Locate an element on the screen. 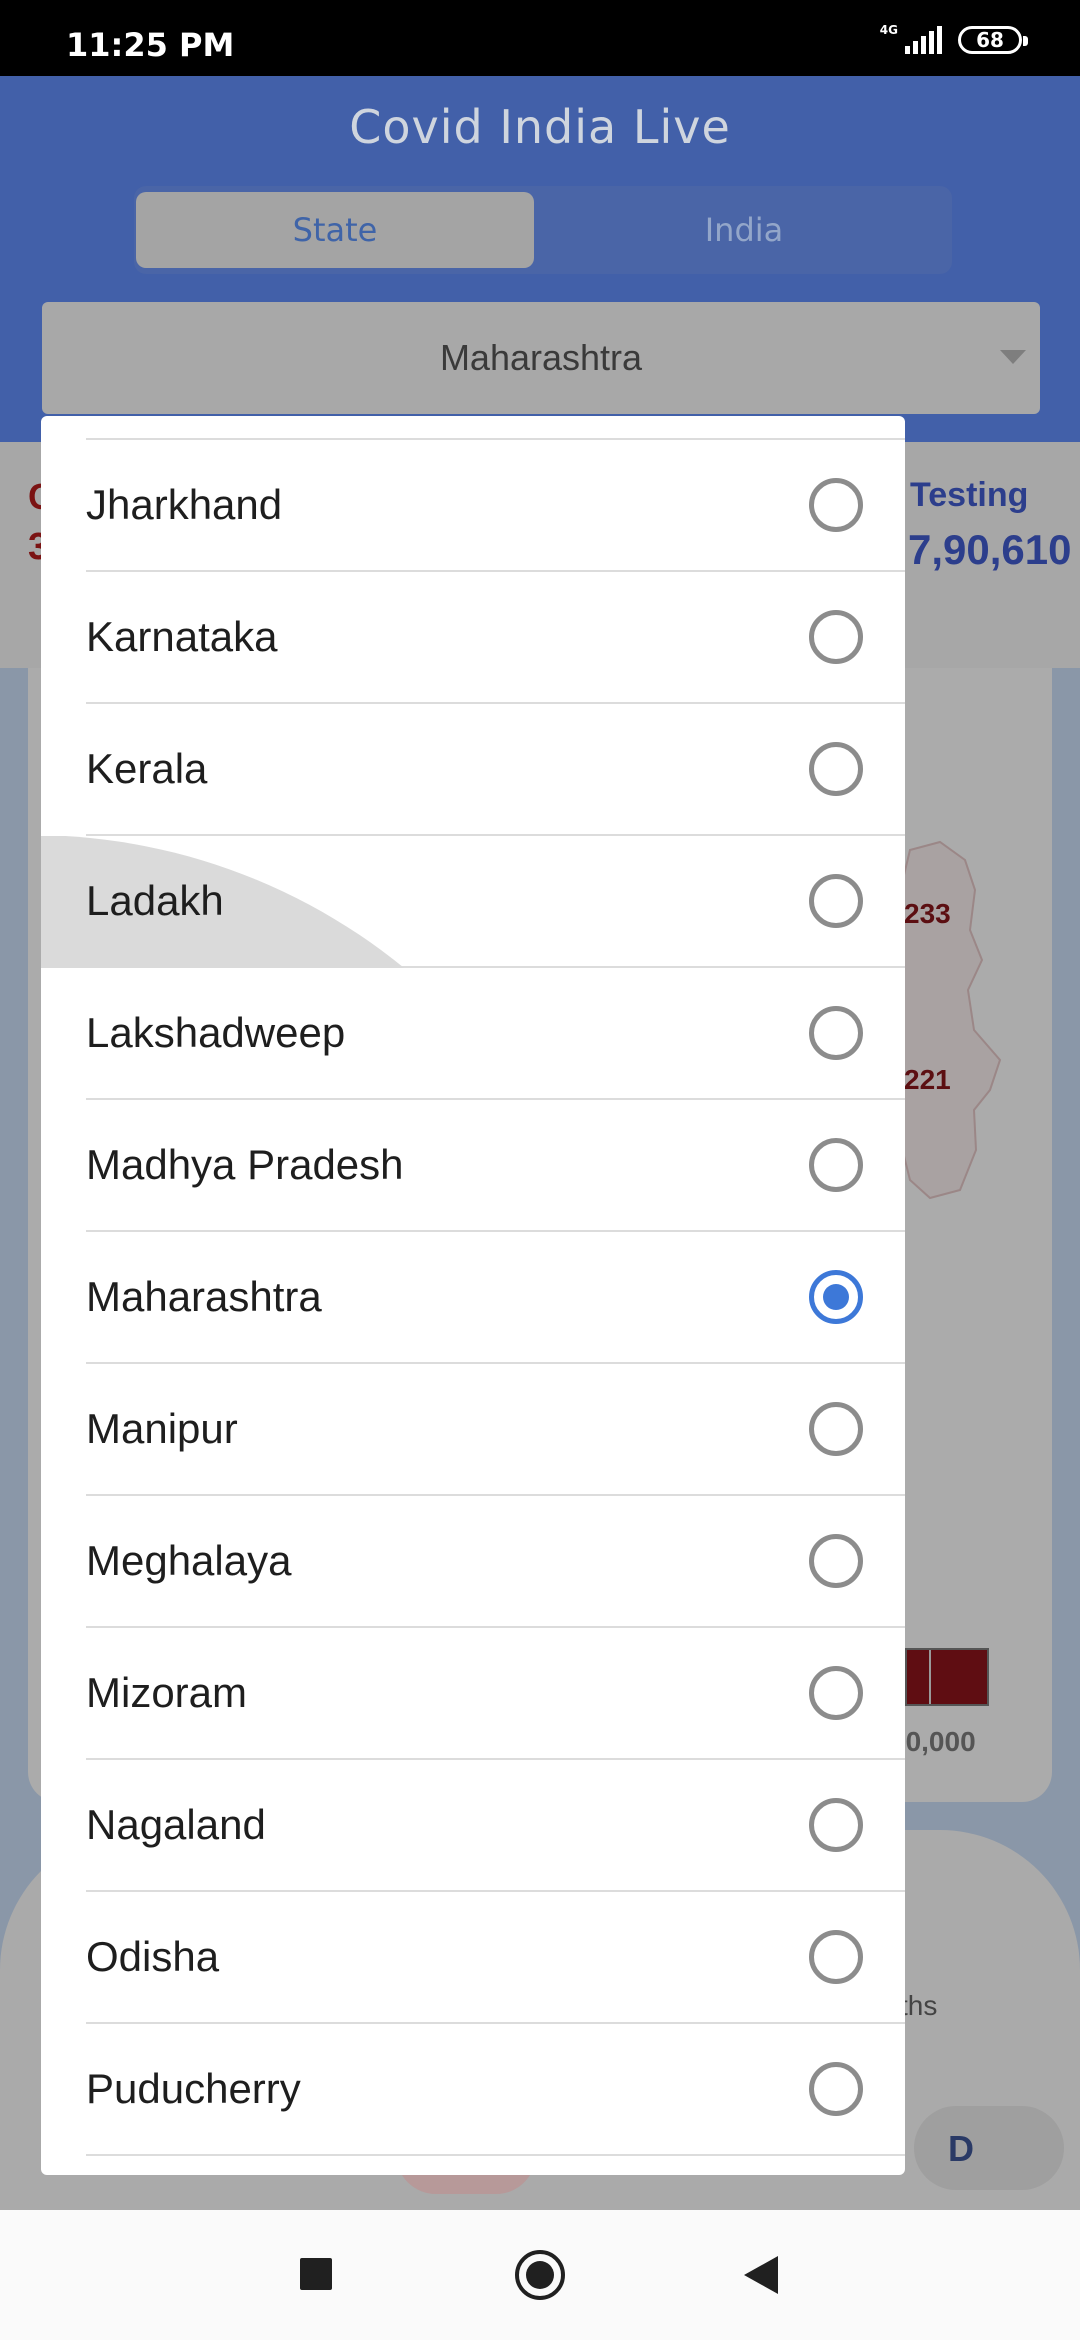 The image size is (1080, 2340). option-label: Maharashtra is located at coordinates (204, 1296).